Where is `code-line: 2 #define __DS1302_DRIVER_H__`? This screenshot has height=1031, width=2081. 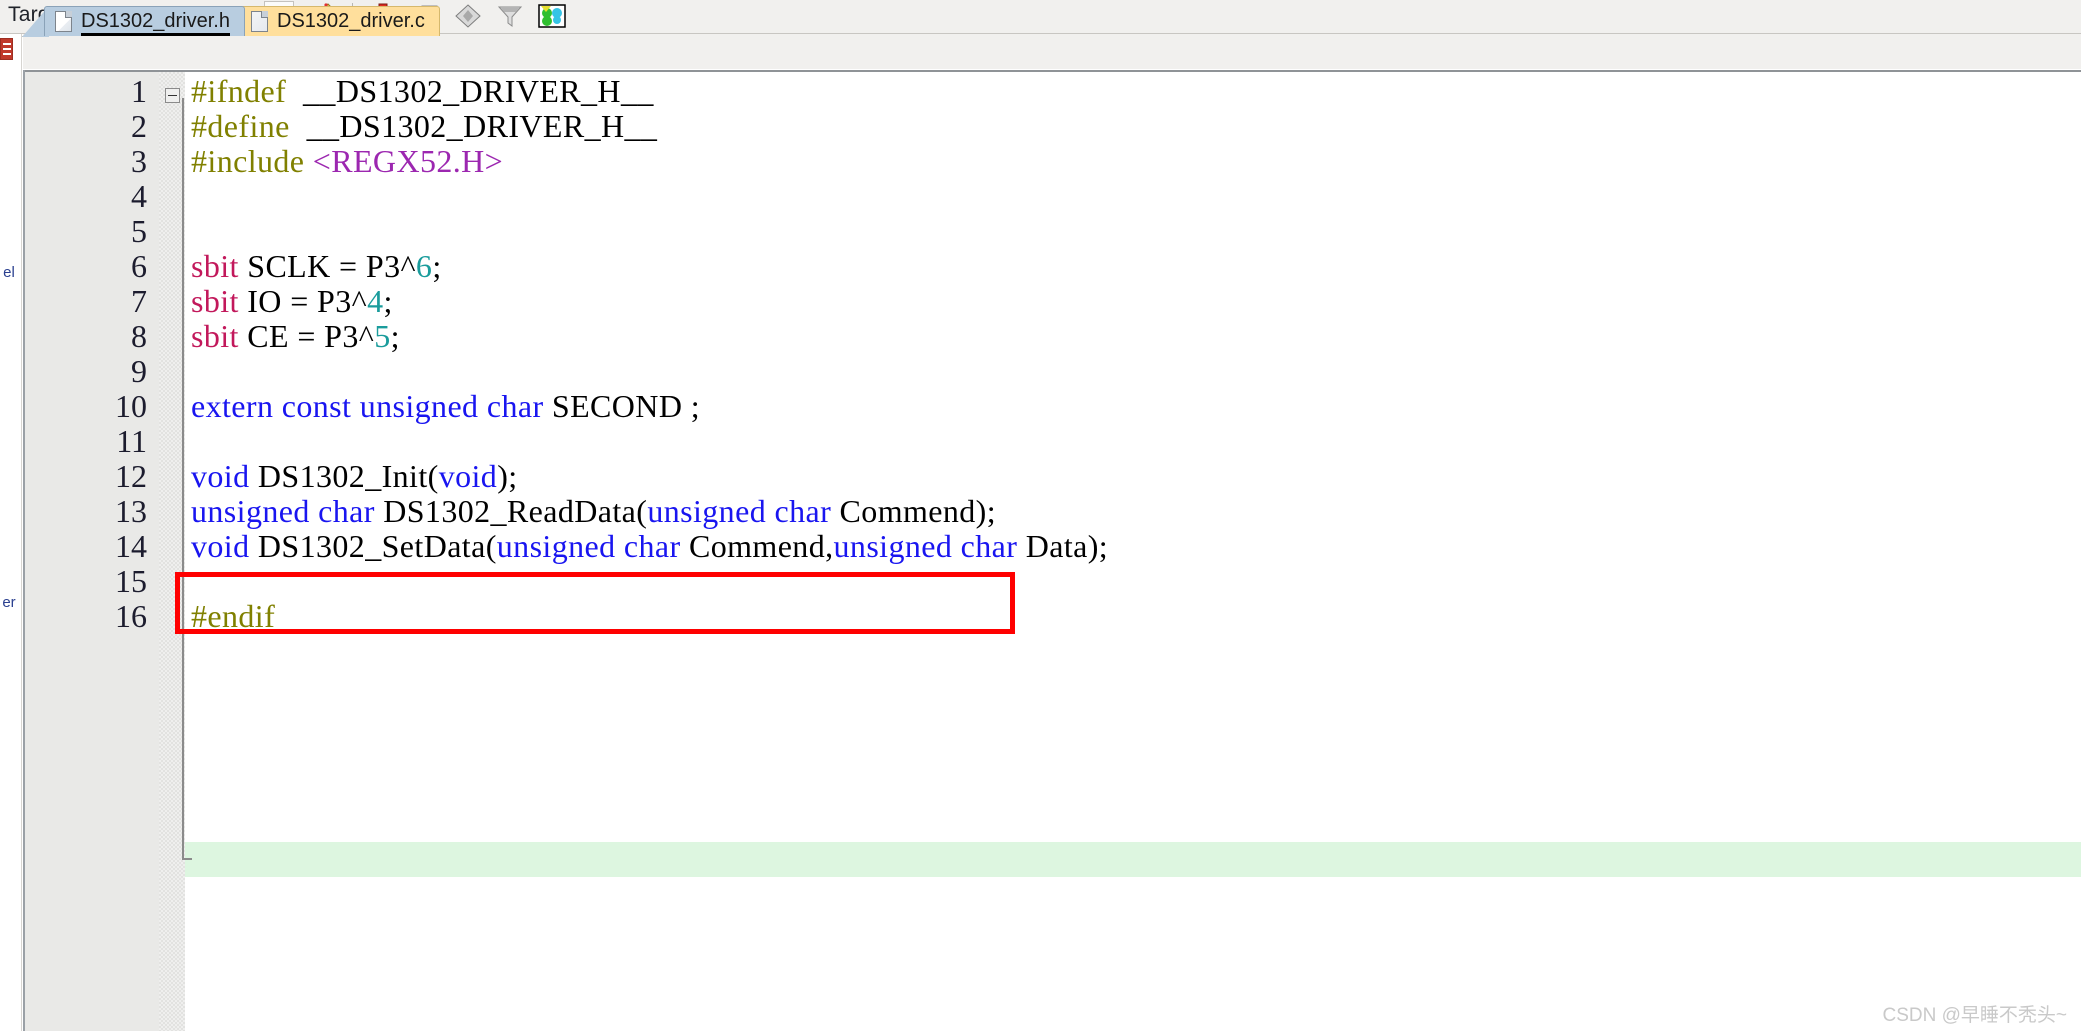 code-line: 2 #define __DS1302_DRIVER_H__ is located at coordinates (1052, 126).